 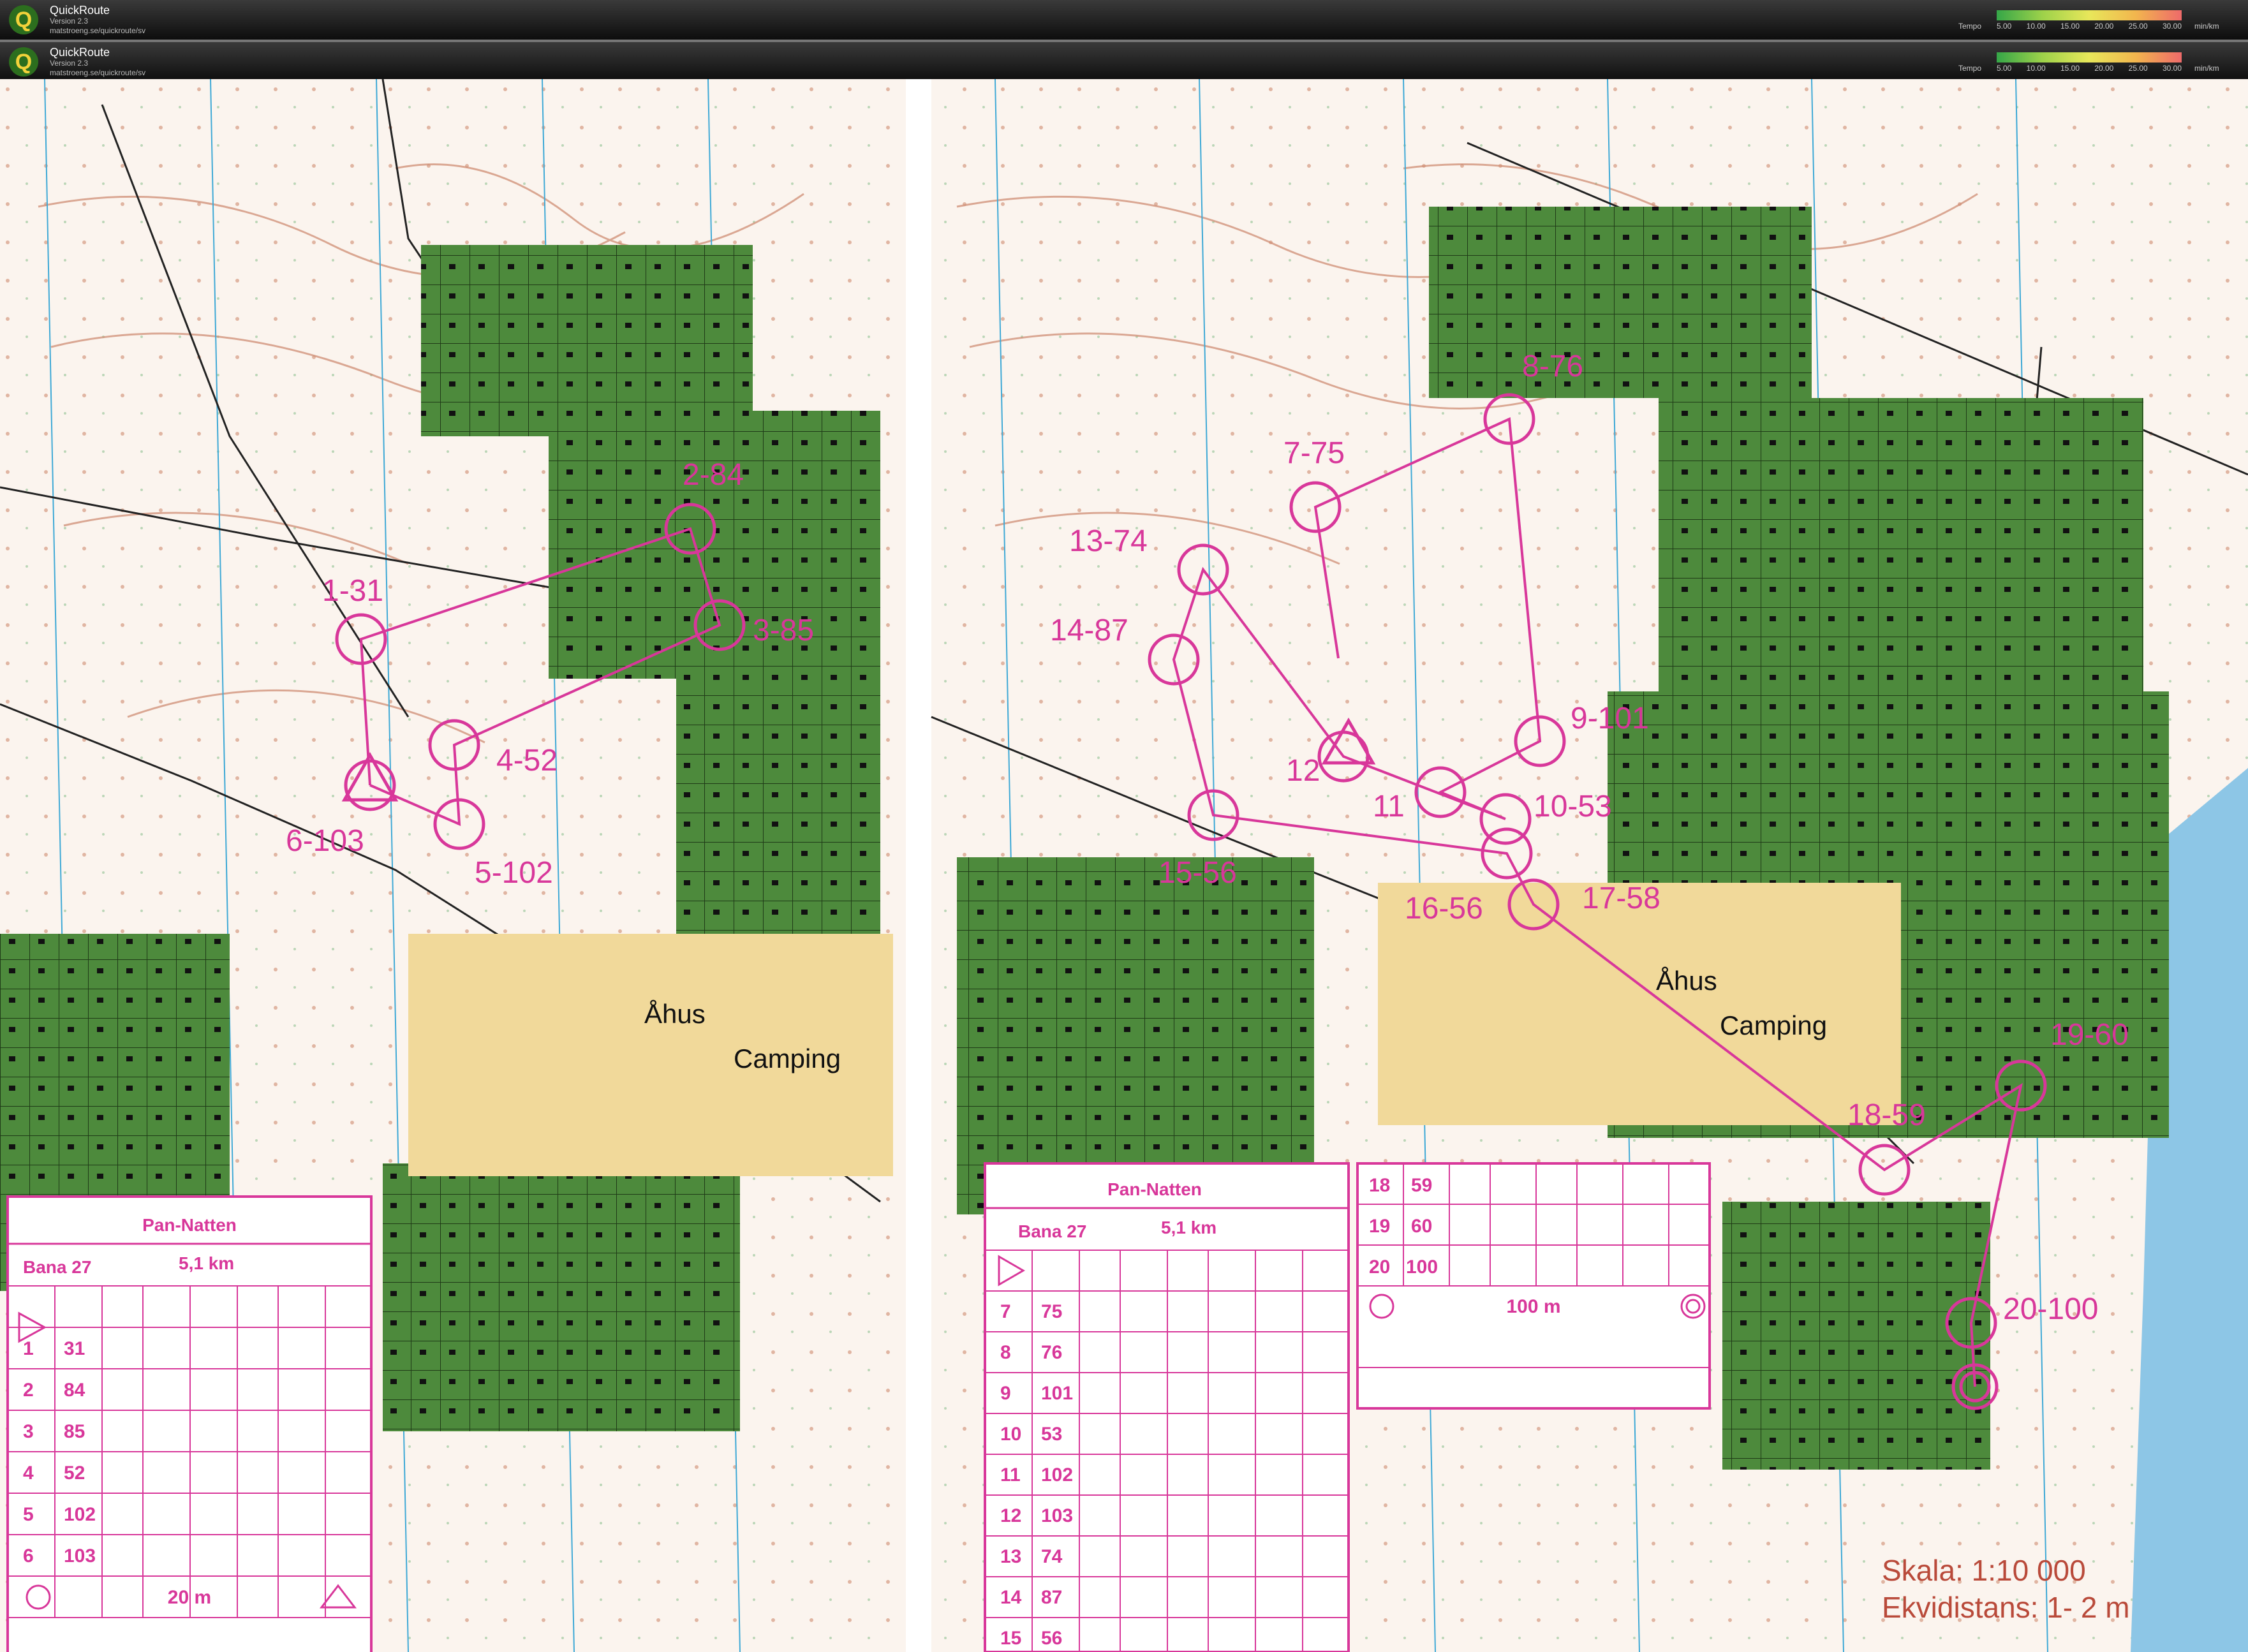 What do you see at coordinates (28, 1390) in the screenshot?
I see `card-row-number: 2` at bounding box center [28, 1390].